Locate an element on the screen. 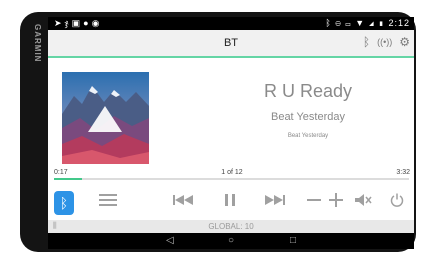 The height and width of the screenshot is (262, 433). page-title: BT is located at coordinates (231, 43).